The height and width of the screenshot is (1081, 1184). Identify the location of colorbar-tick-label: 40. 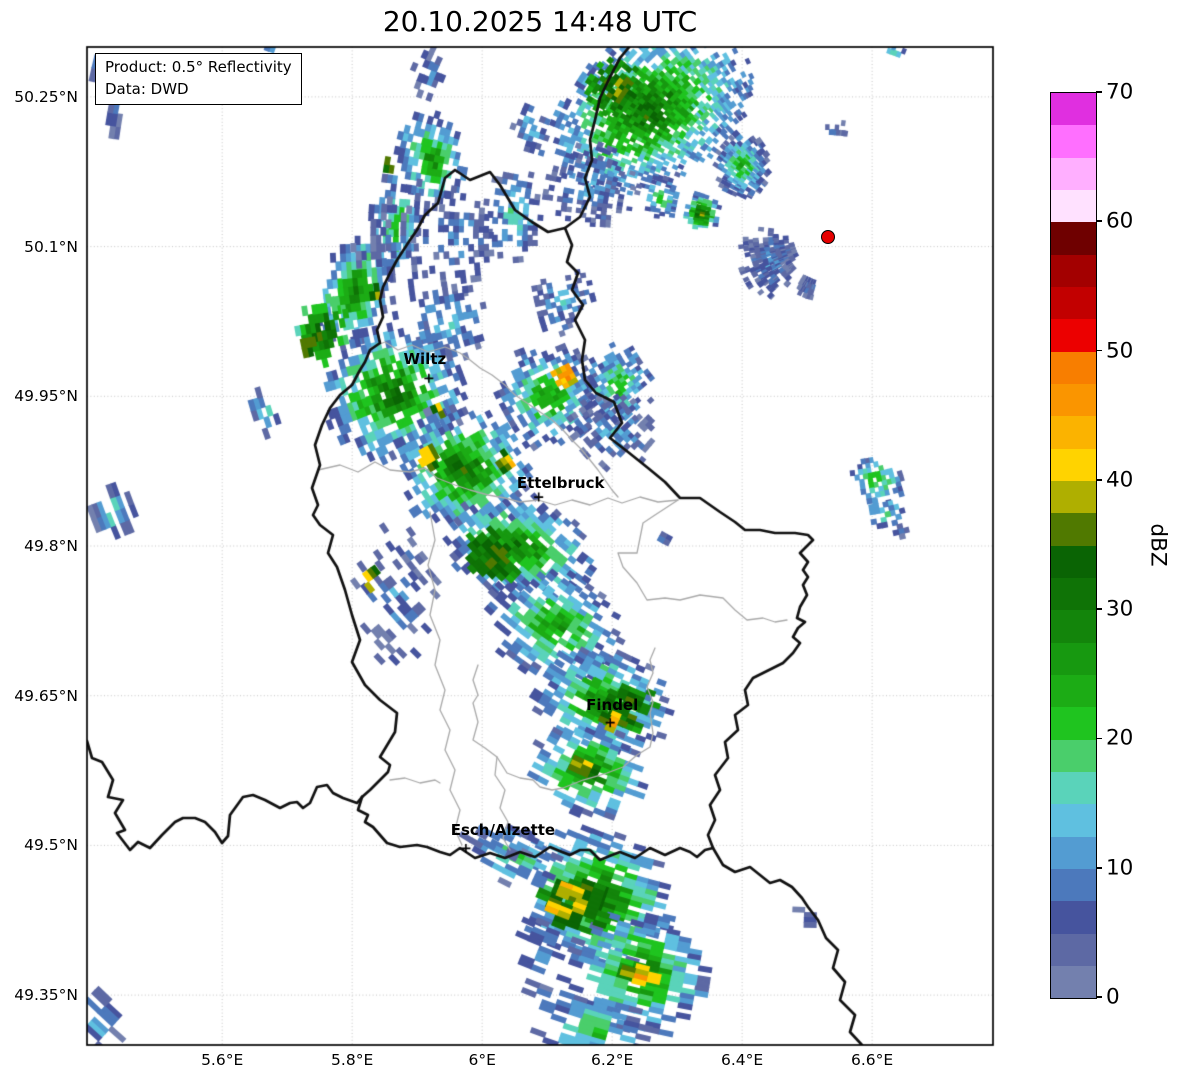
(1120, 480).